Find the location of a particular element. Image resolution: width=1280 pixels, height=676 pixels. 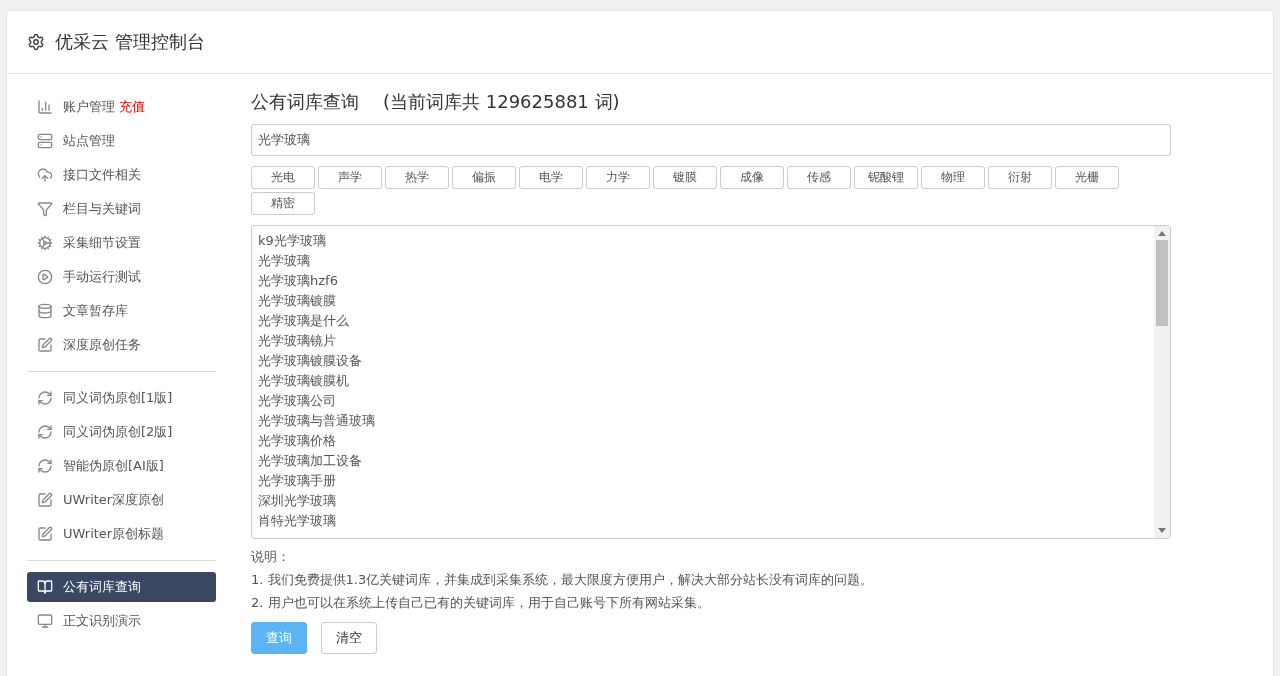

result-item: 深圳光学玻璃 is located at coordinates (703, 501).